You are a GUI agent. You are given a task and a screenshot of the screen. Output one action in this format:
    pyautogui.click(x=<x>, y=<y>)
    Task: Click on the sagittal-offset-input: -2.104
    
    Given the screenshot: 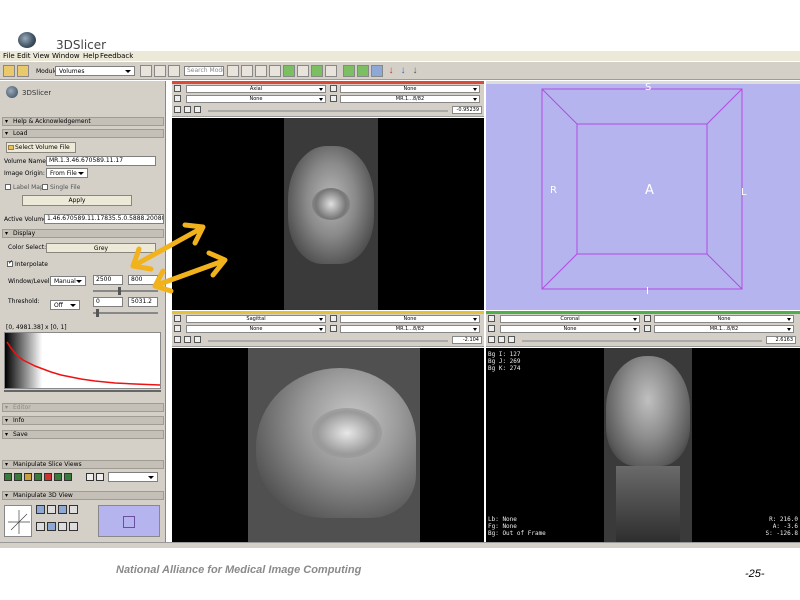 What is the action you would take?
    pyautogui.click(x=467, y=340)
    